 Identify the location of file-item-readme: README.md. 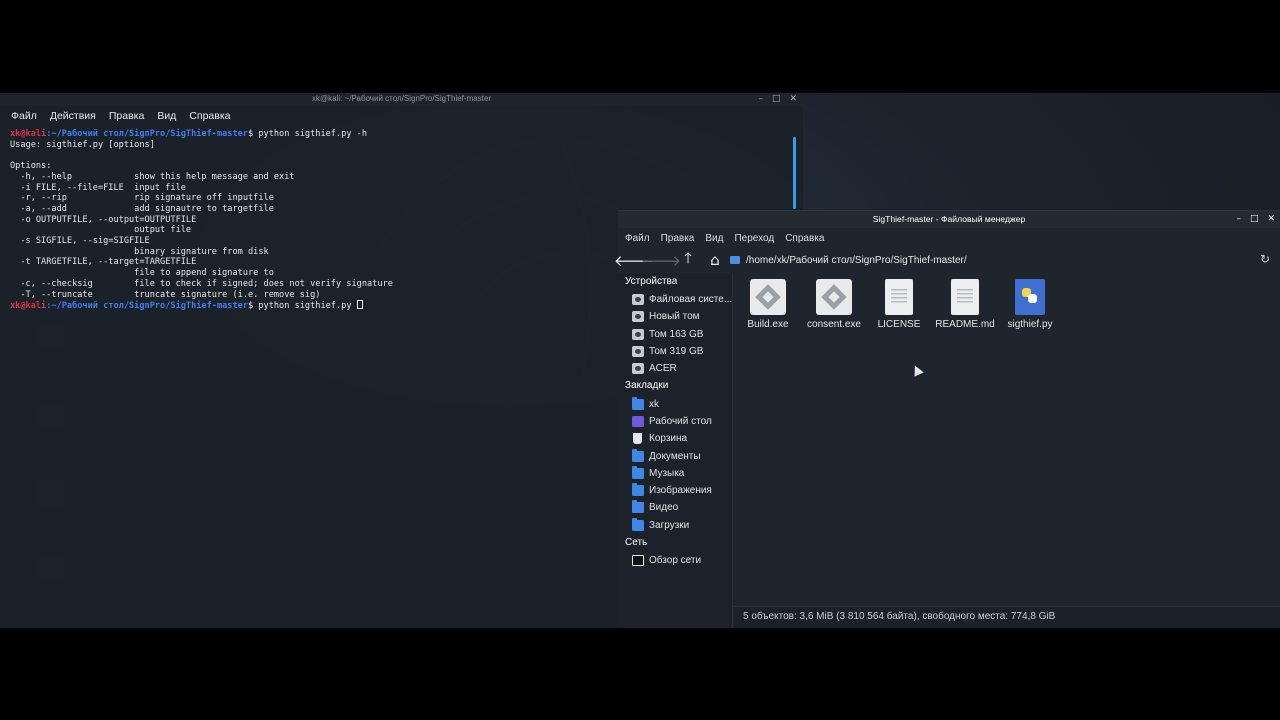
(965, 304).